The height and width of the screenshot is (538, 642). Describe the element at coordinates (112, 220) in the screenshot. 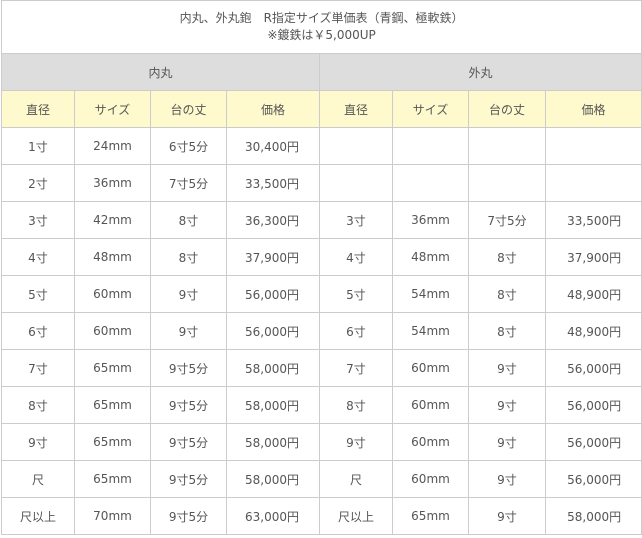

I see `inner-size-cell: 42mm` at that location.